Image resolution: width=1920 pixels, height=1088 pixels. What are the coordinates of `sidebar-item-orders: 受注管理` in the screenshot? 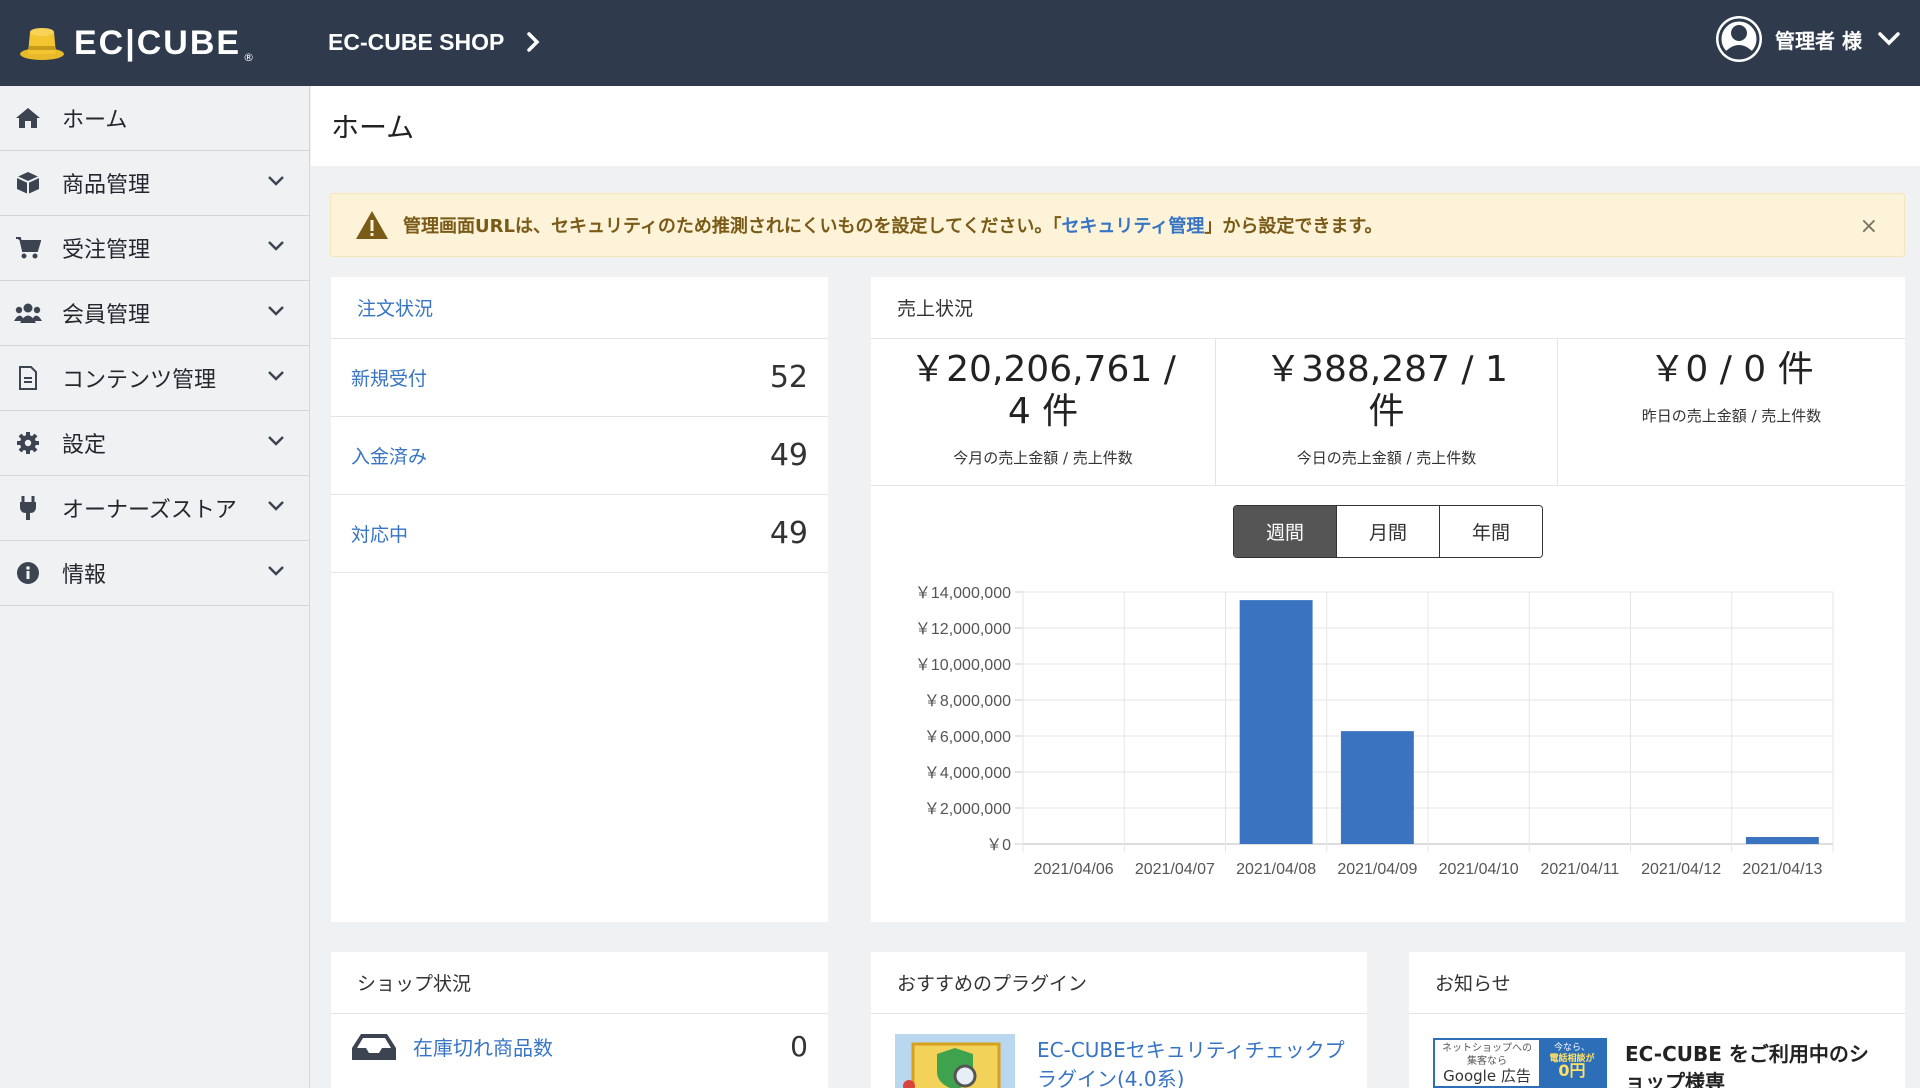 It's located at (154, 248).